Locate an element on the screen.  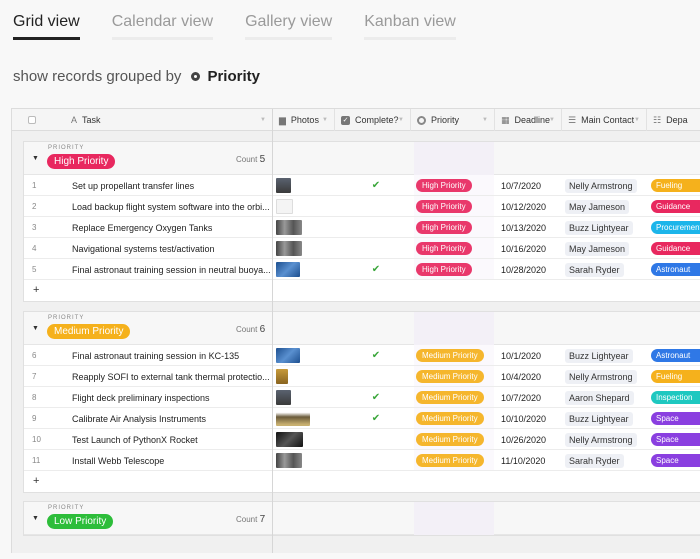
column-header-complete: ✓ Complete? ▼ is located at coordinates (373, 120).